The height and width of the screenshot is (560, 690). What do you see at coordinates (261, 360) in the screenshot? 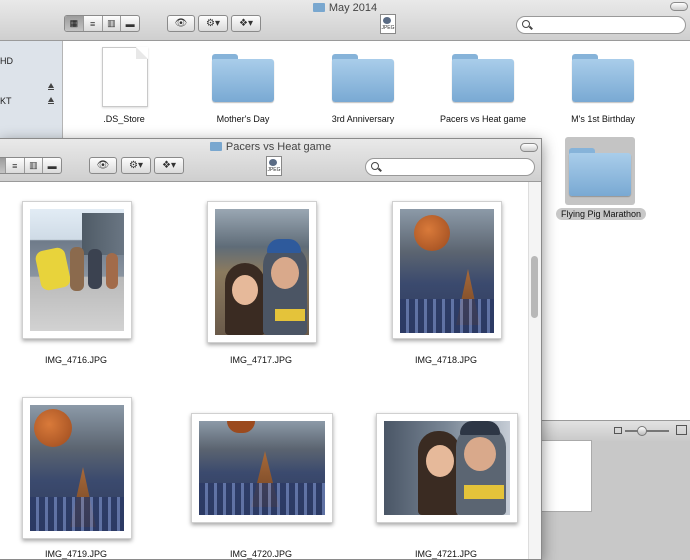
I see `photo-label: IMG_4717.JPG` at bounding box center [261, 360].